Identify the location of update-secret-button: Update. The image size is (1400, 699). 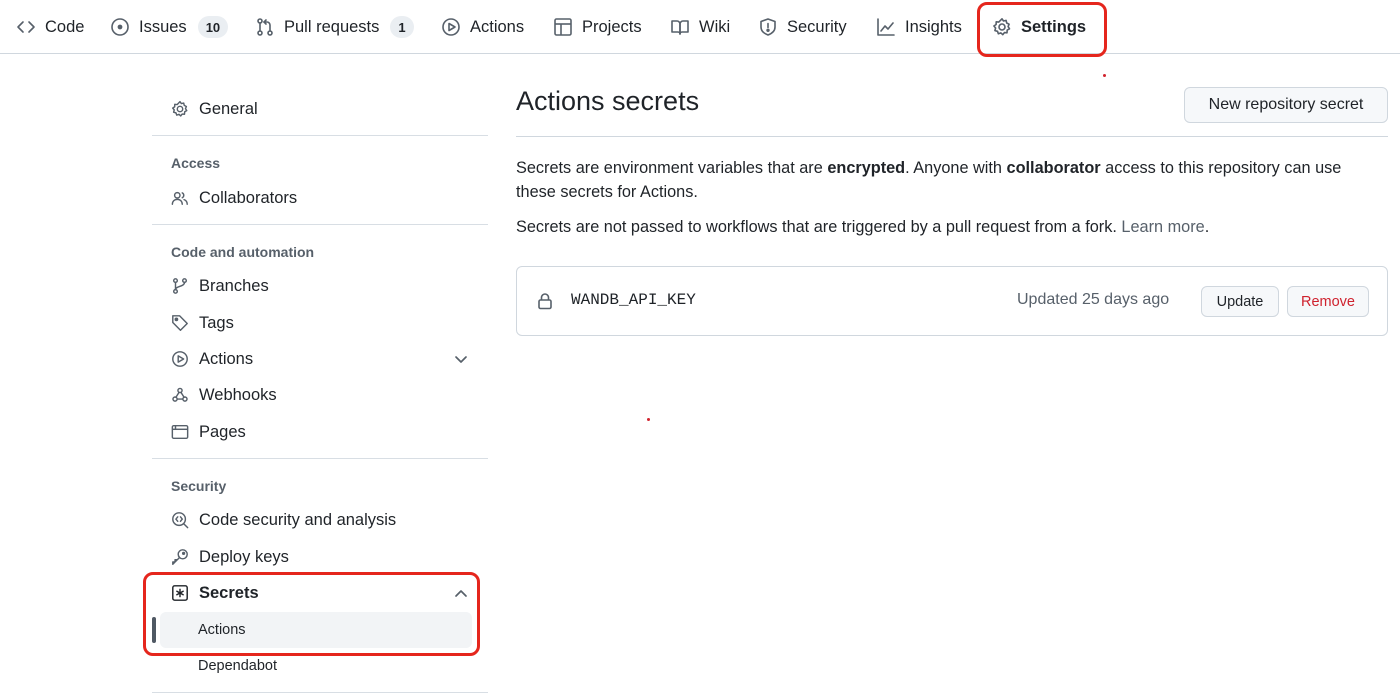
(1240, 301).